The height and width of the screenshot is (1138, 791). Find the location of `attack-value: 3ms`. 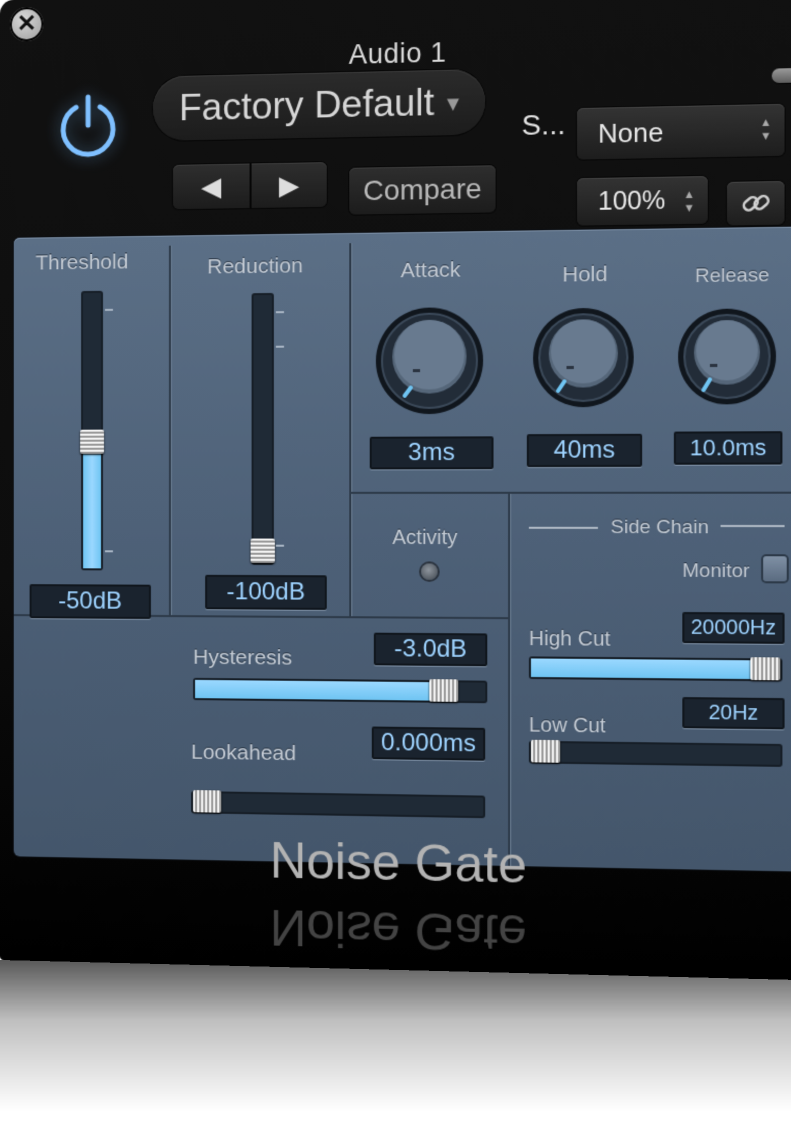

attack-value: 3ms is located at coordinates (432, 452).